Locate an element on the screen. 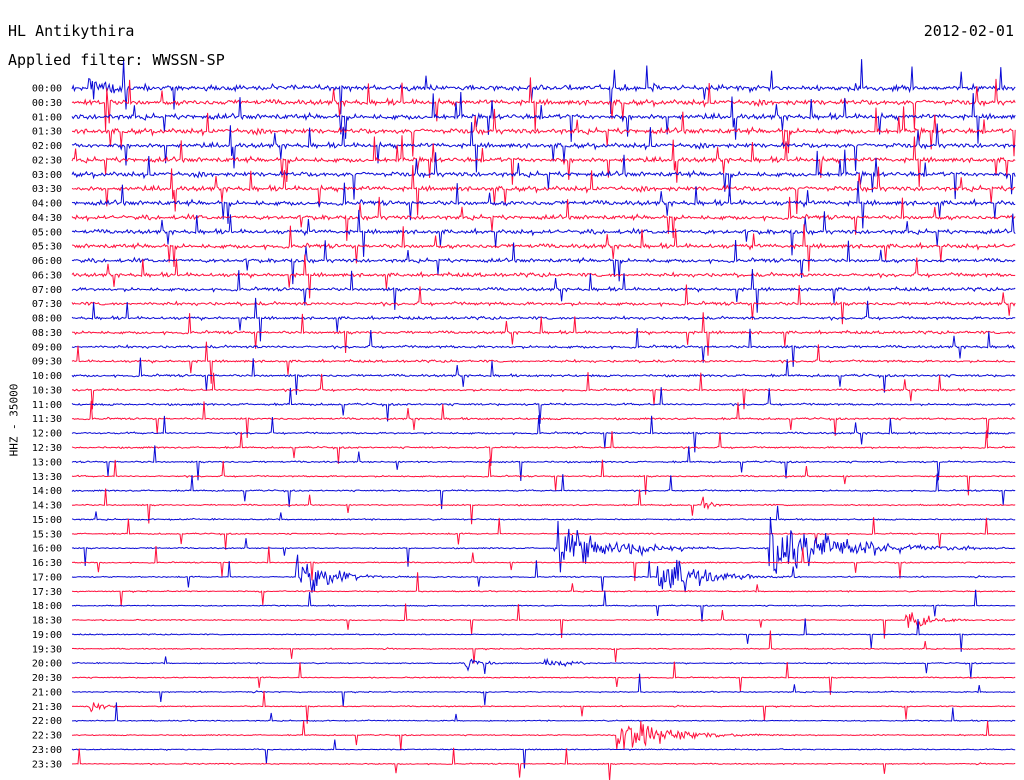 This screenshot has height=780, width=1024. time-label: 18:00 is located at coordinates (47, 606).